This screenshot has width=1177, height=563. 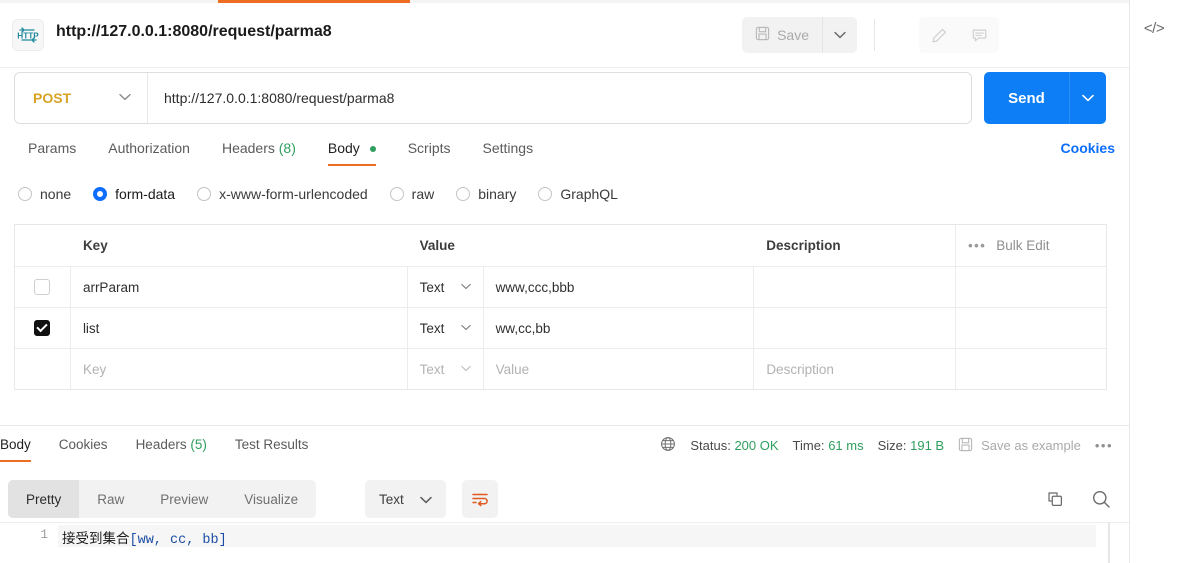 What do you see at coordinates (287, 148) in the screenshot?
I see `tab-count: (8)` at bounding box center [287, 148].